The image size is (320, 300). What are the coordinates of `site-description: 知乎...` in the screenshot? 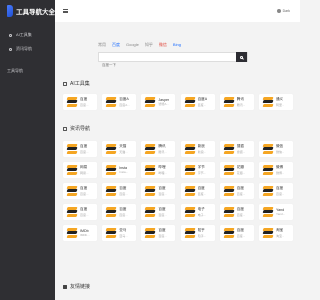 It's located at (202, 235).